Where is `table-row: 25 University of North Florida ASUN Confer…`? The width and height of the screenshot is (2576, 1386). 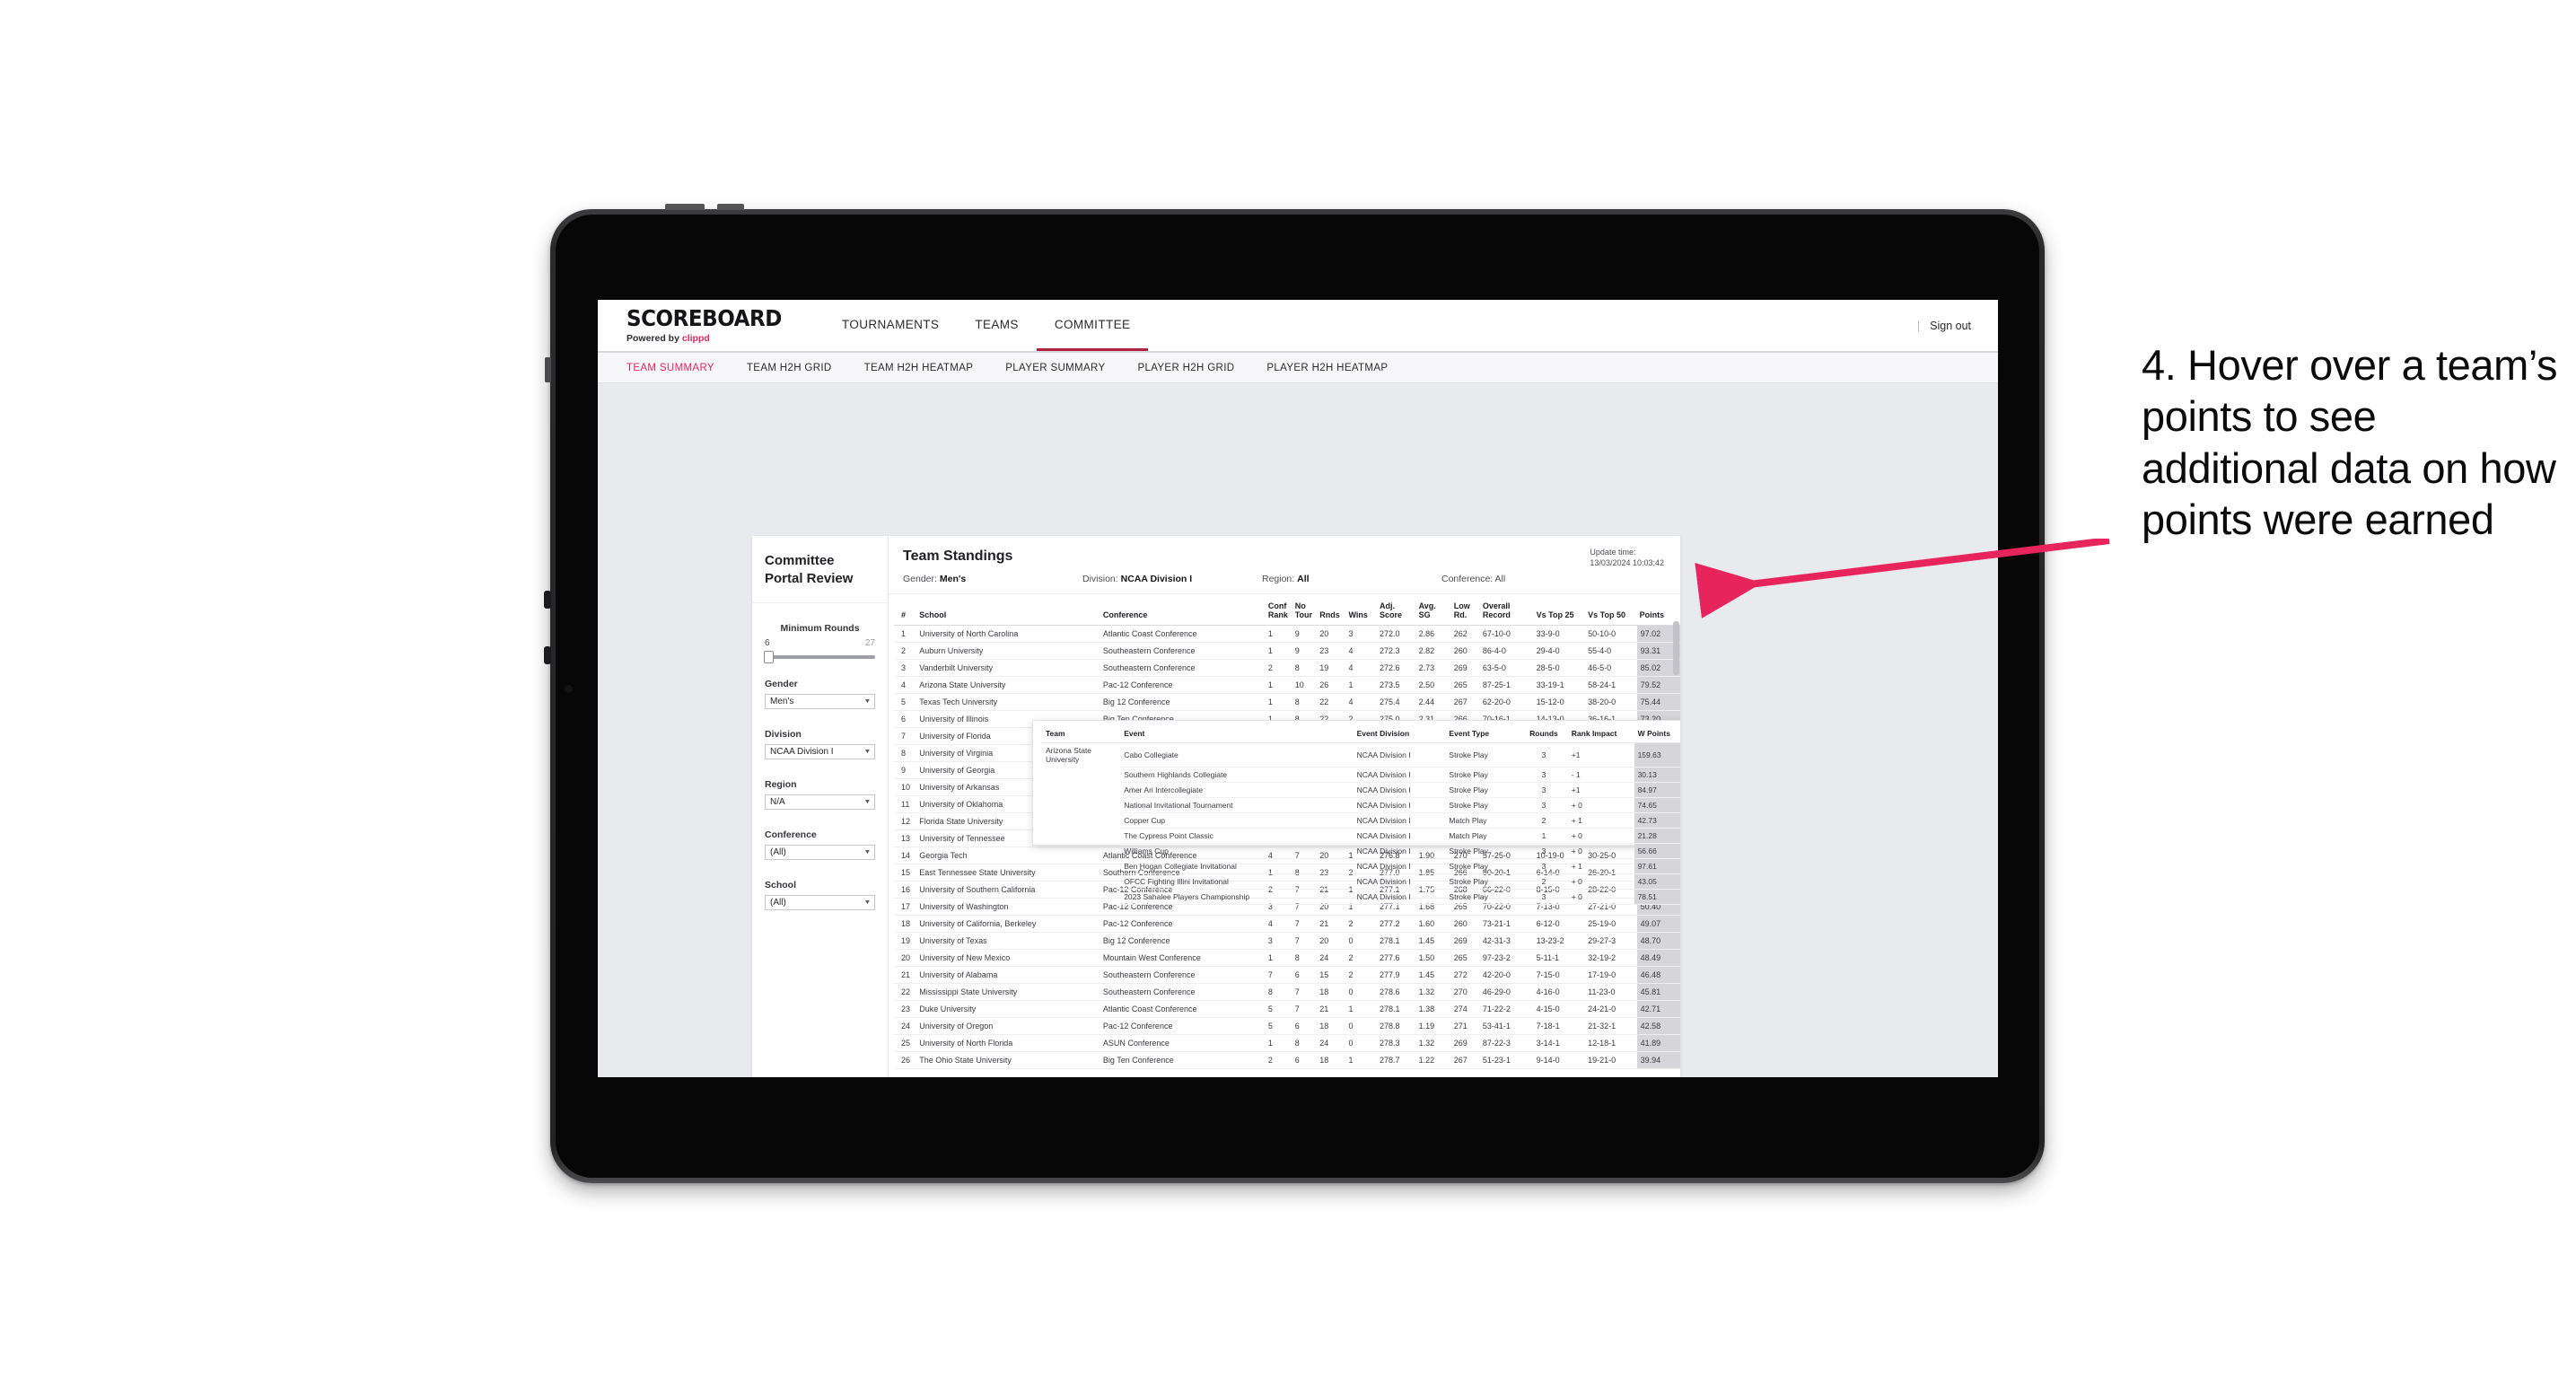 table-row: 25 University of North Florida ASUN Confer… is located at coordinates (1287, 1043).